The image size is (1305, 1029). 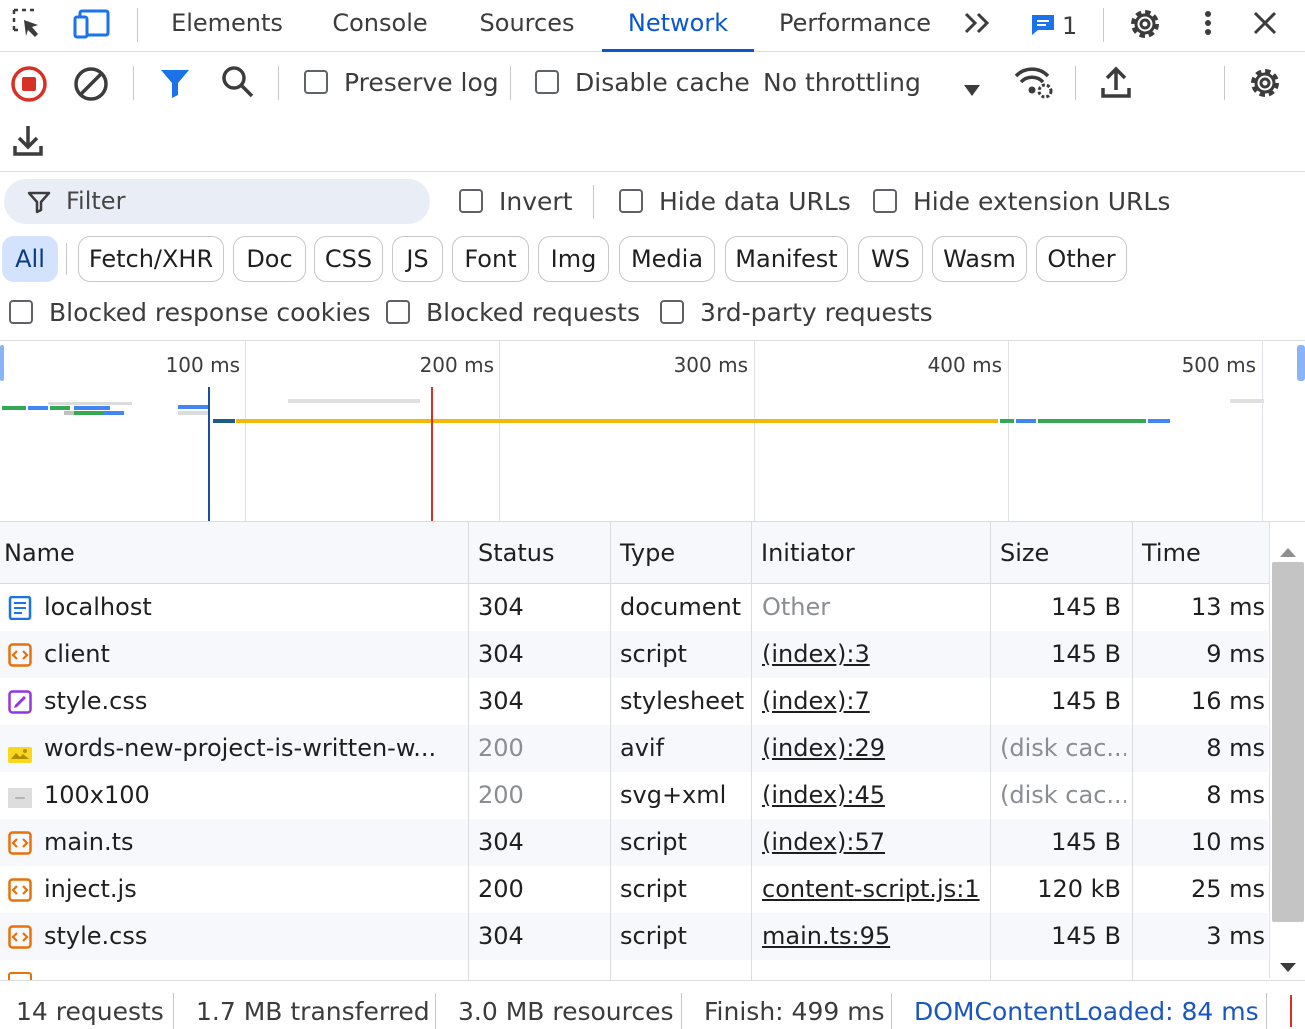 I want to click on table-row-partial, so click(x=634, y=970).